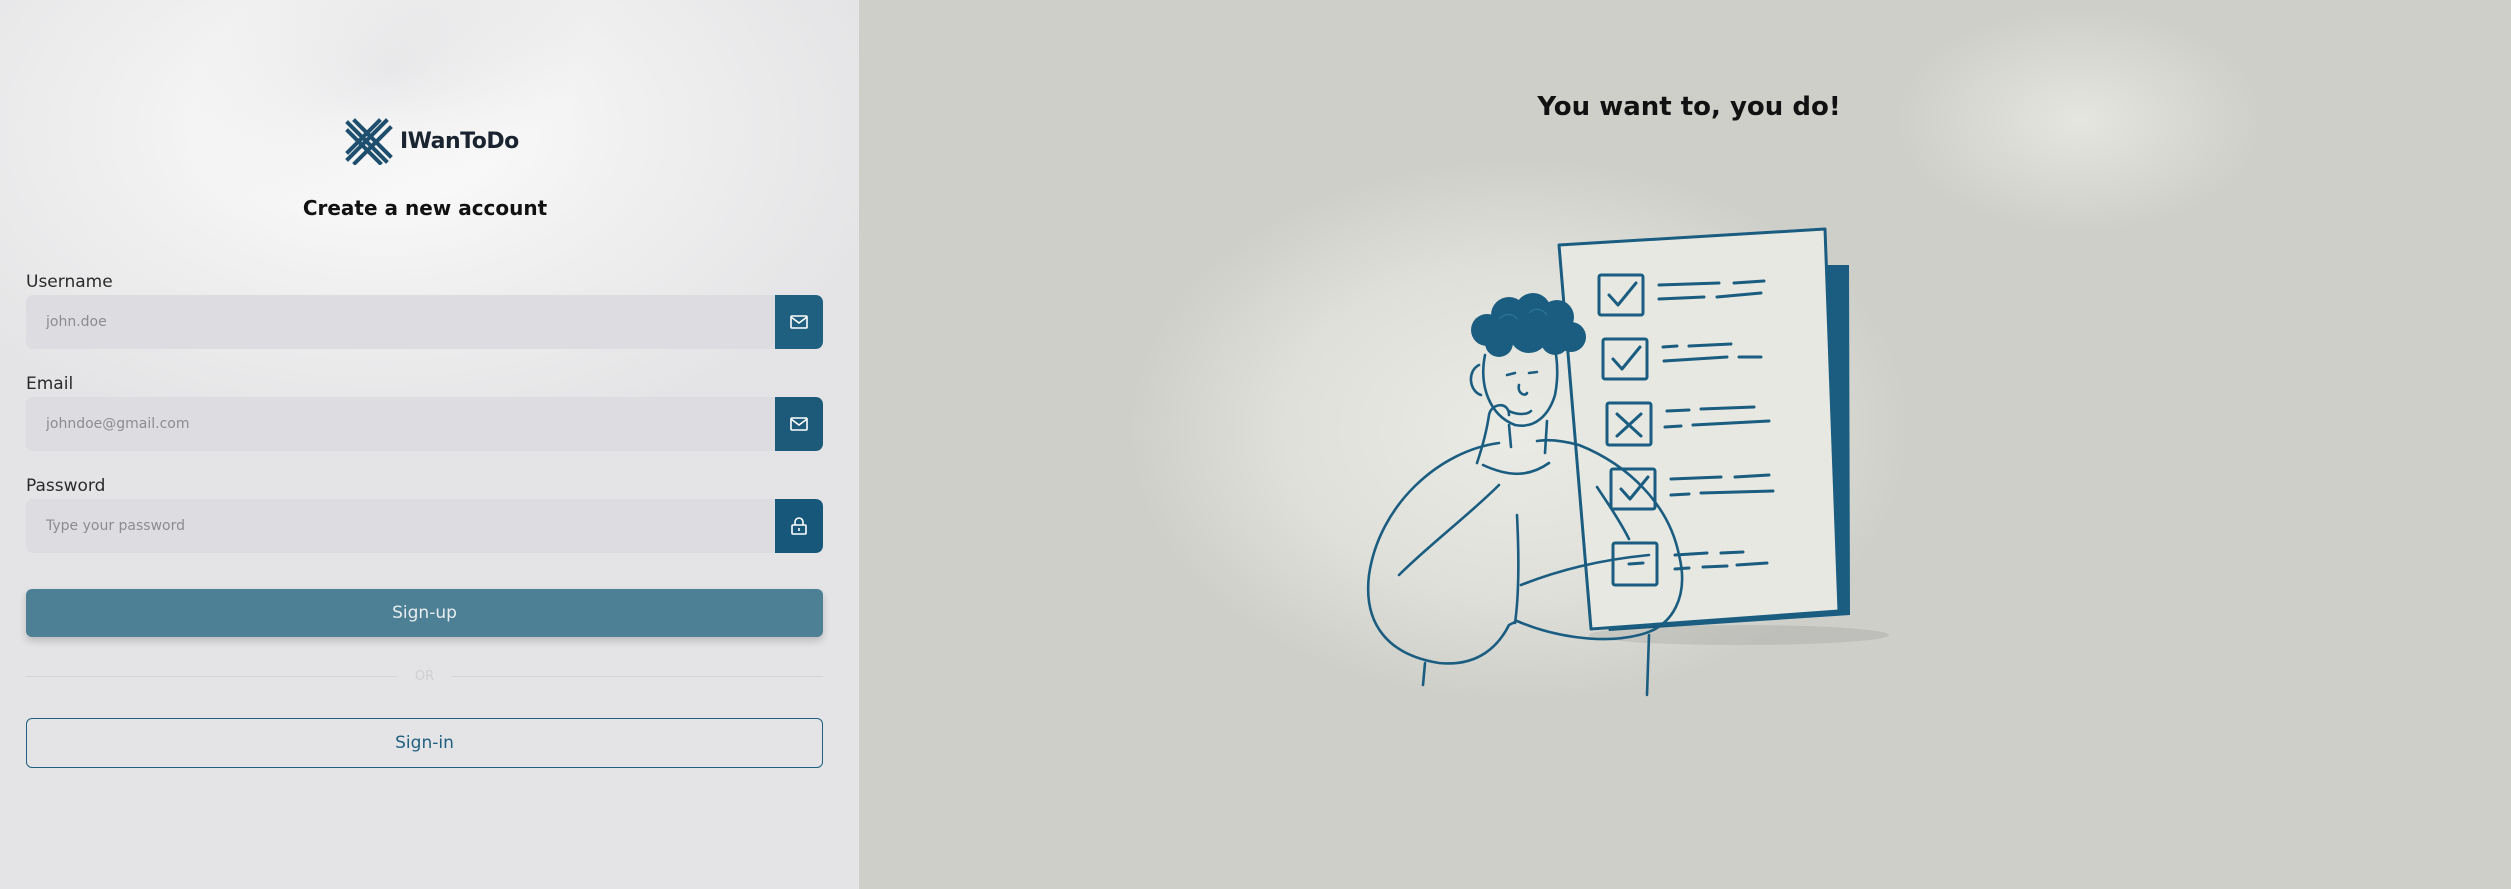 This screenshot has height=889, width=2511. Describe the element at coordinates (400, 526) in the screenshot. I see `password-input` at that location.